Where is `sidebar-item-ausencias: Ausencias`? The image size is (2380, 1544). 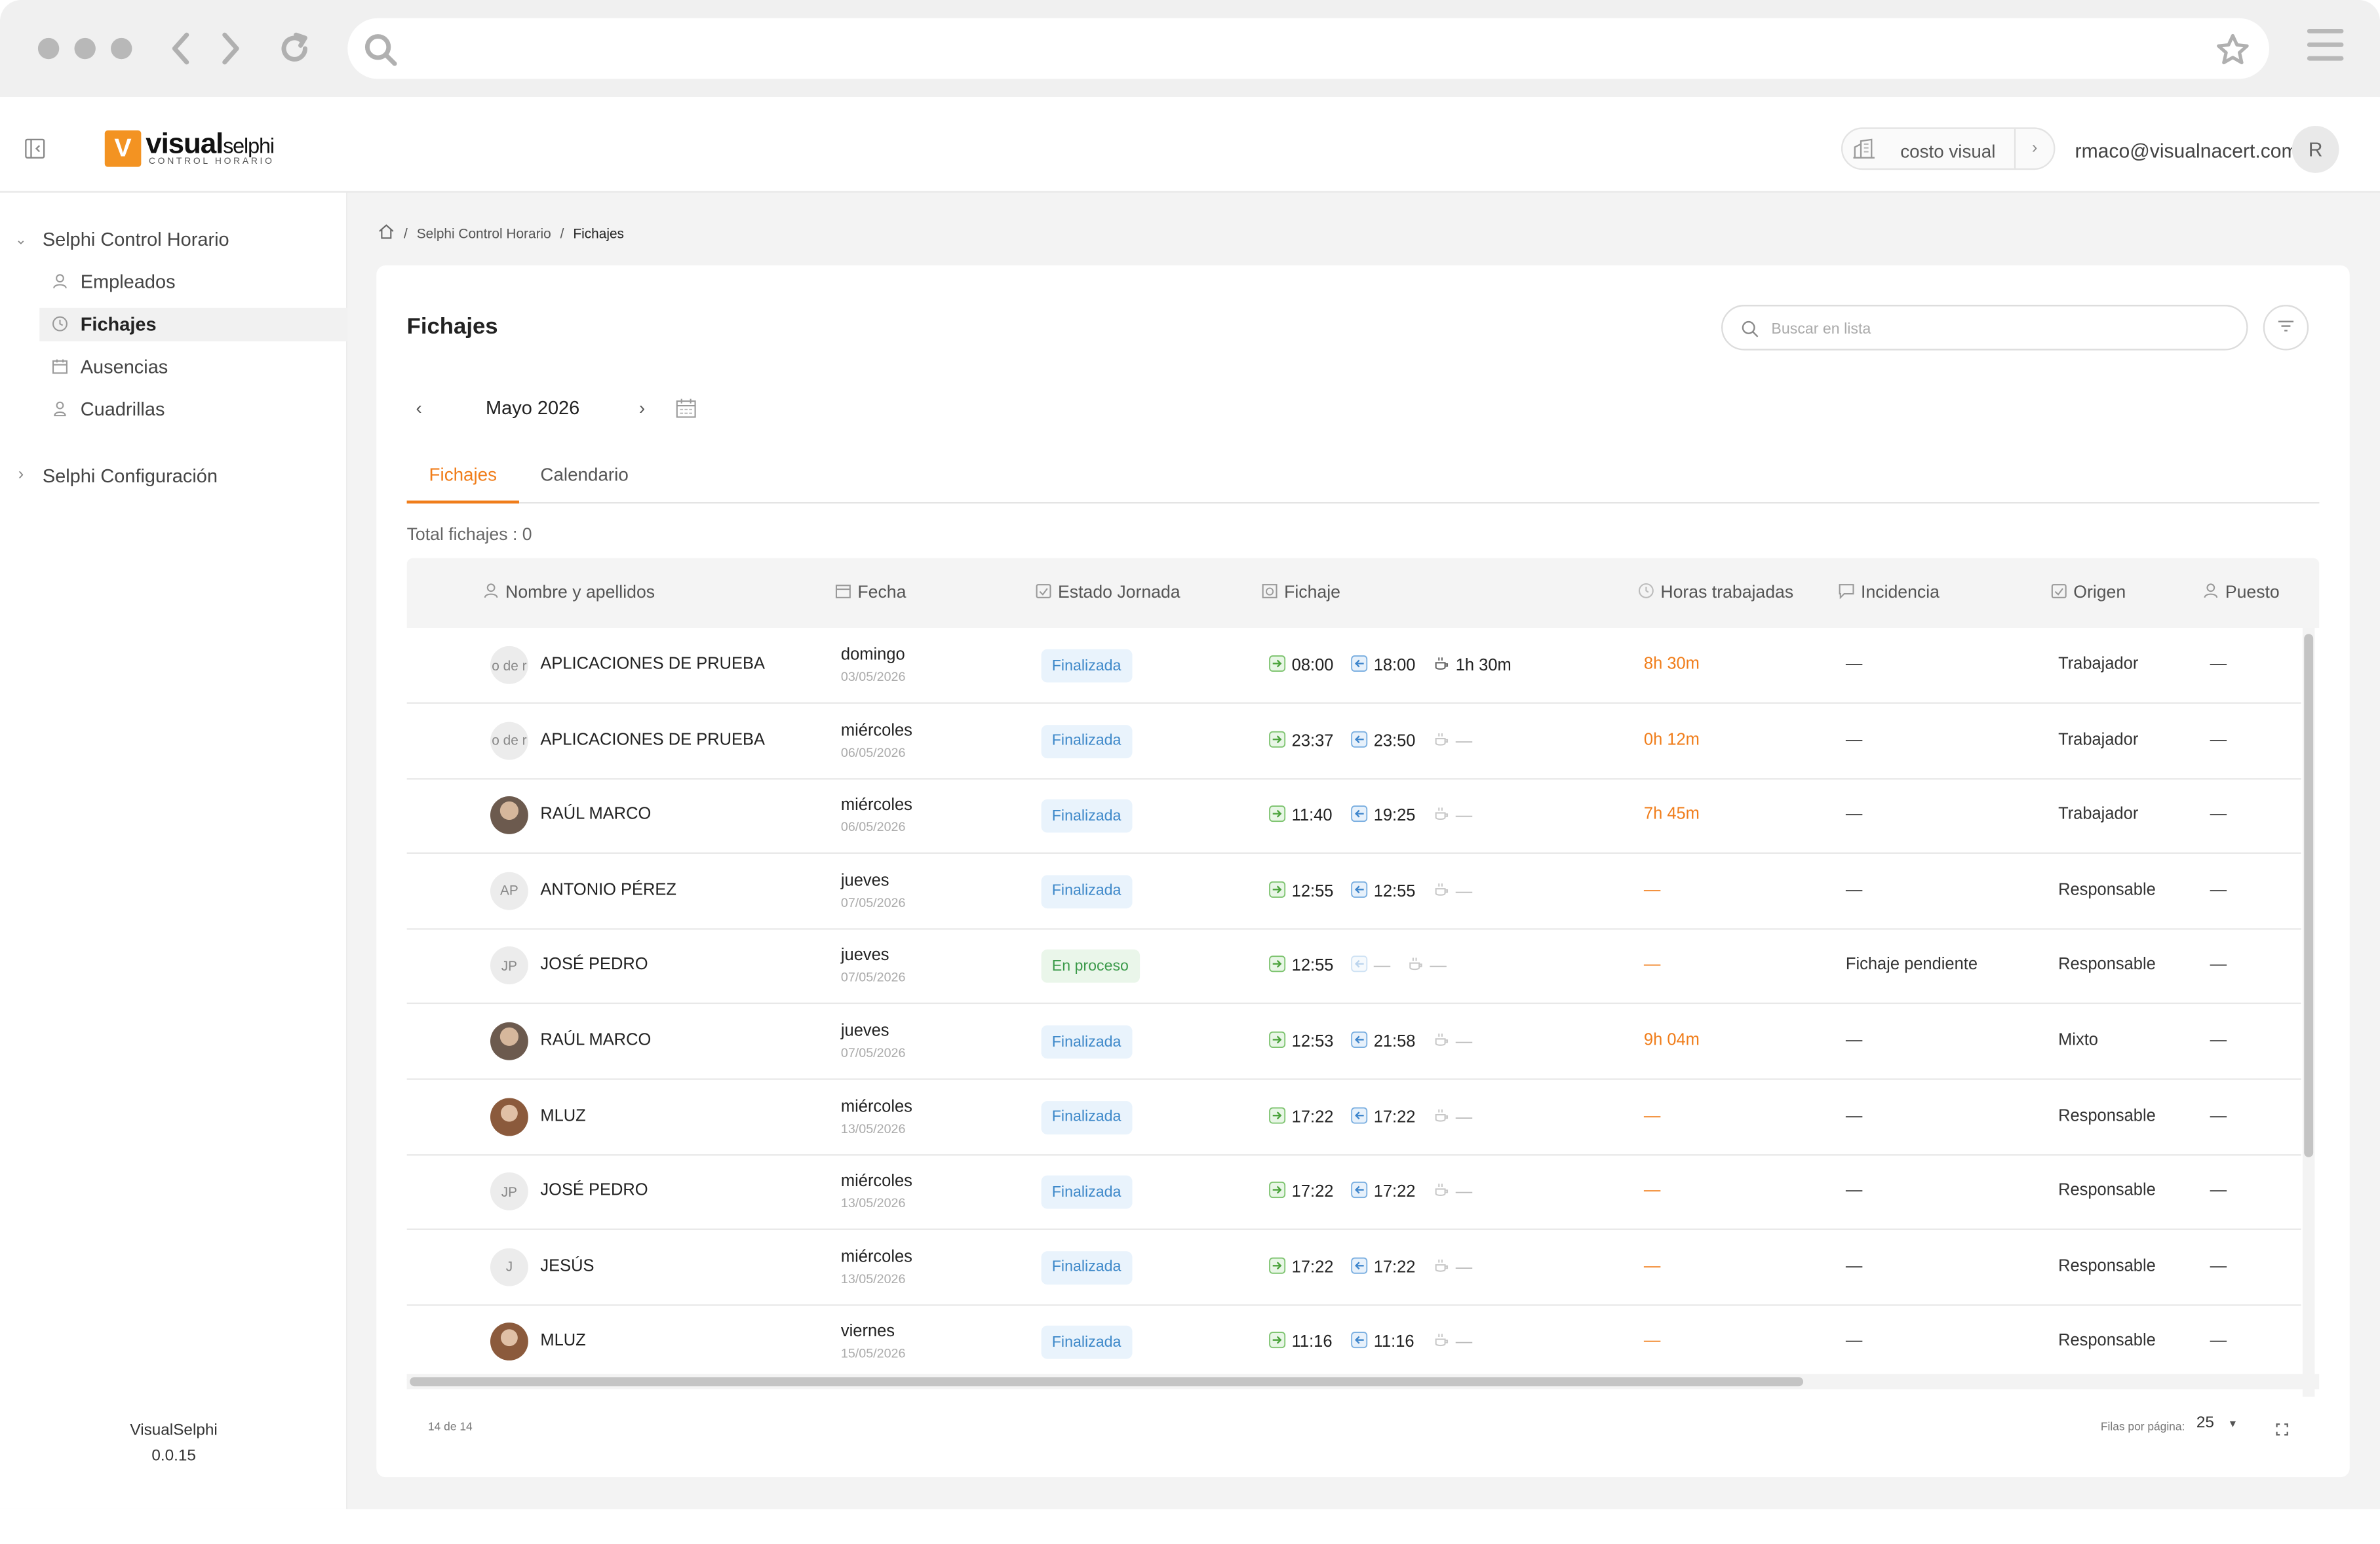 sidebar-item-ausencias: Ausencias is located at coordinates (193, 367).